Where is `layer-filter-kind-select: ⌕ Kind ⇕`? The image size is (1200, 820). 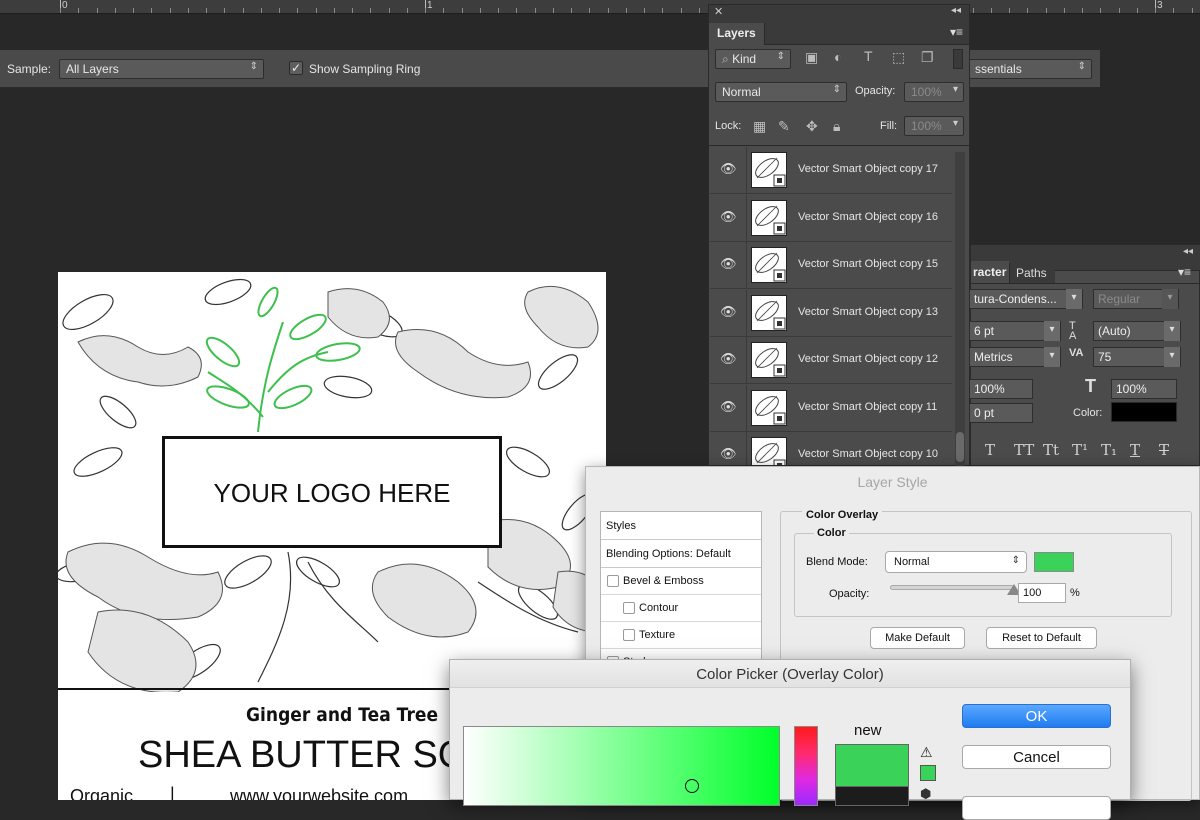
layer-filter-kind-select: ⌕ Kind ⇕ is located at coordinates (753, 59).